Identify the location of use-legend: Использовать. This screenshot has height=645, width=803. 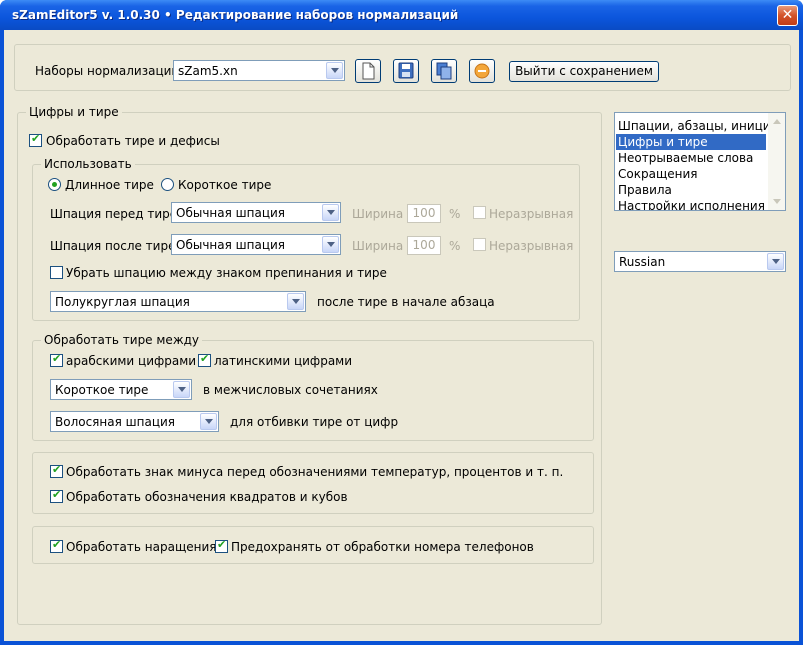
(88, 164).